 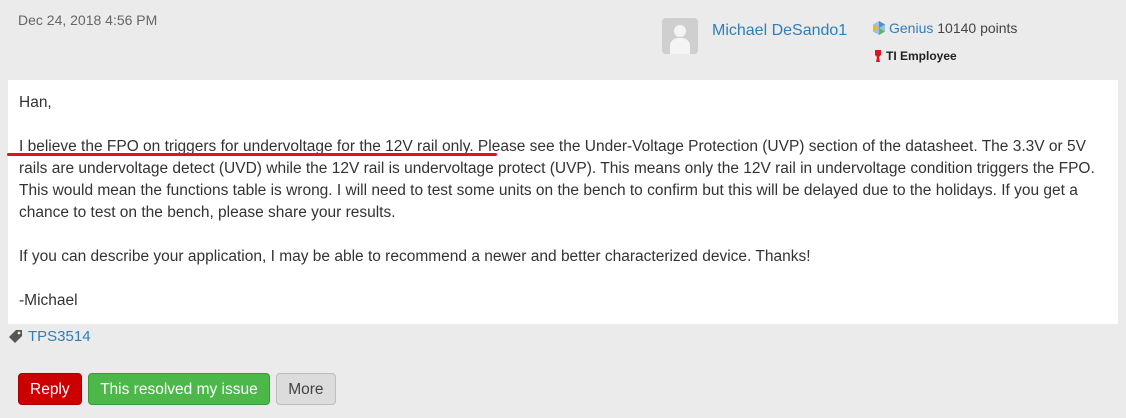 I want to click on rank-name: Genius, so click(x=911, y=28).